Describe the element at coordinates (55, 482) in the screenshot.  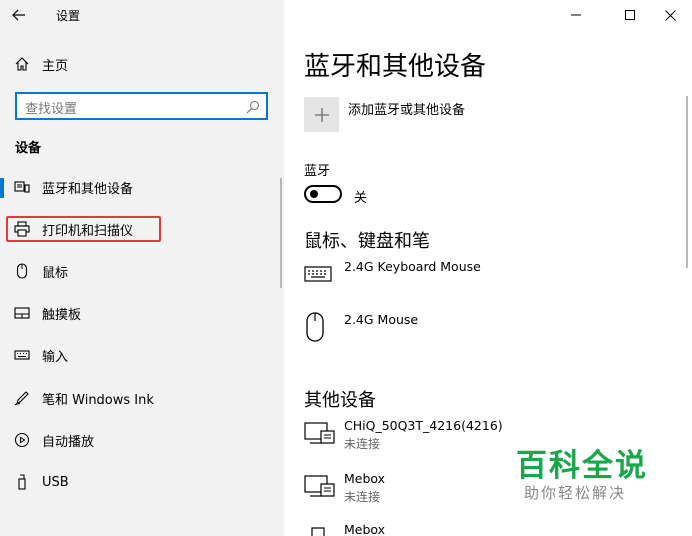
I see `sidebar-item-label: USB` at that location.